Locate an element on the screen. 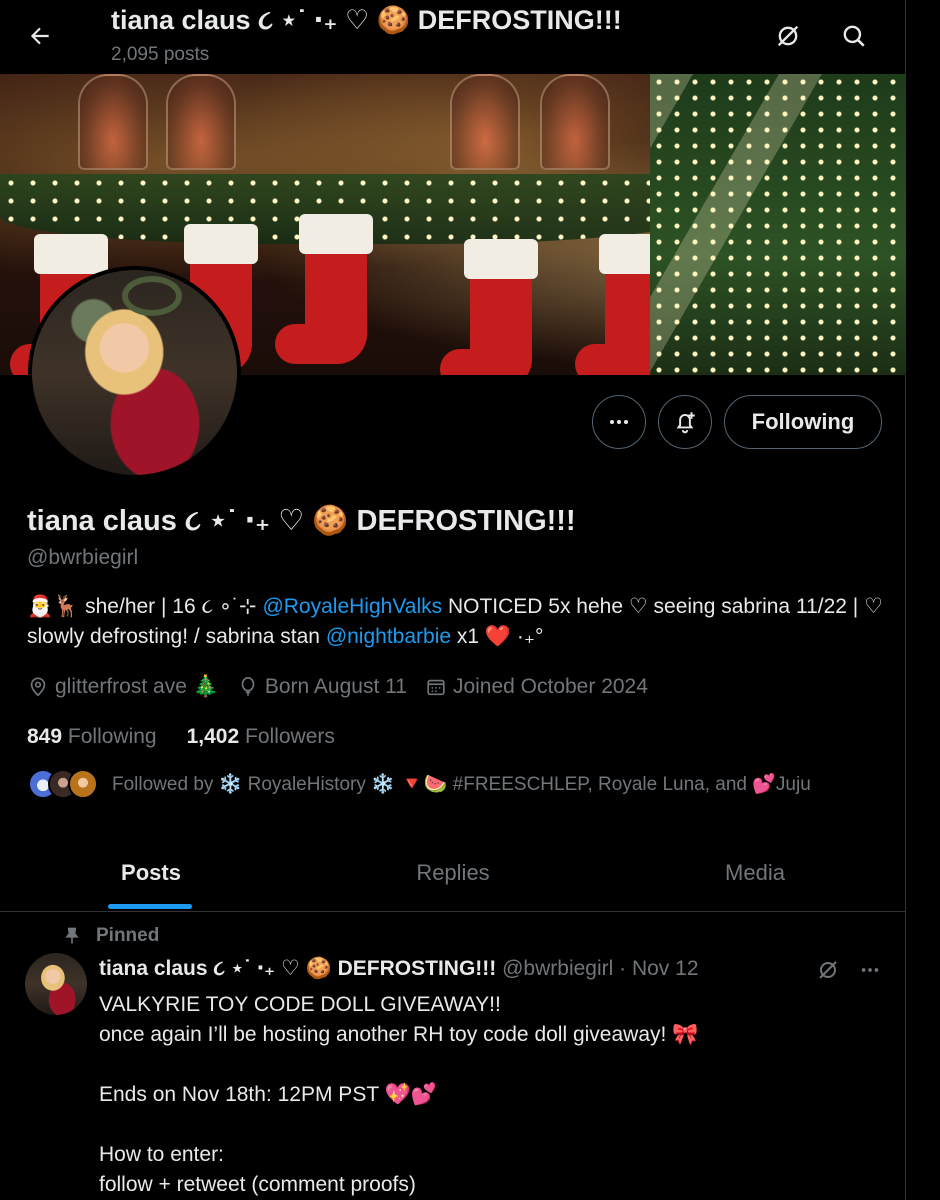  following-button: Following is located at coordinates (803, 422).